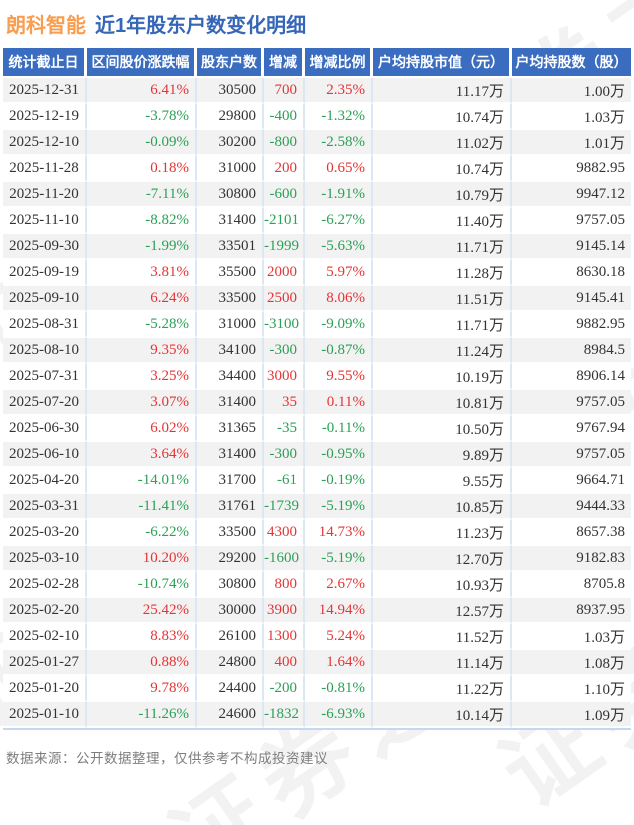  What do you see at coordinates (571, 143) in the screenshot?
I see `cell-avg-shares: 1.01万` at bounding box center [571, 143].